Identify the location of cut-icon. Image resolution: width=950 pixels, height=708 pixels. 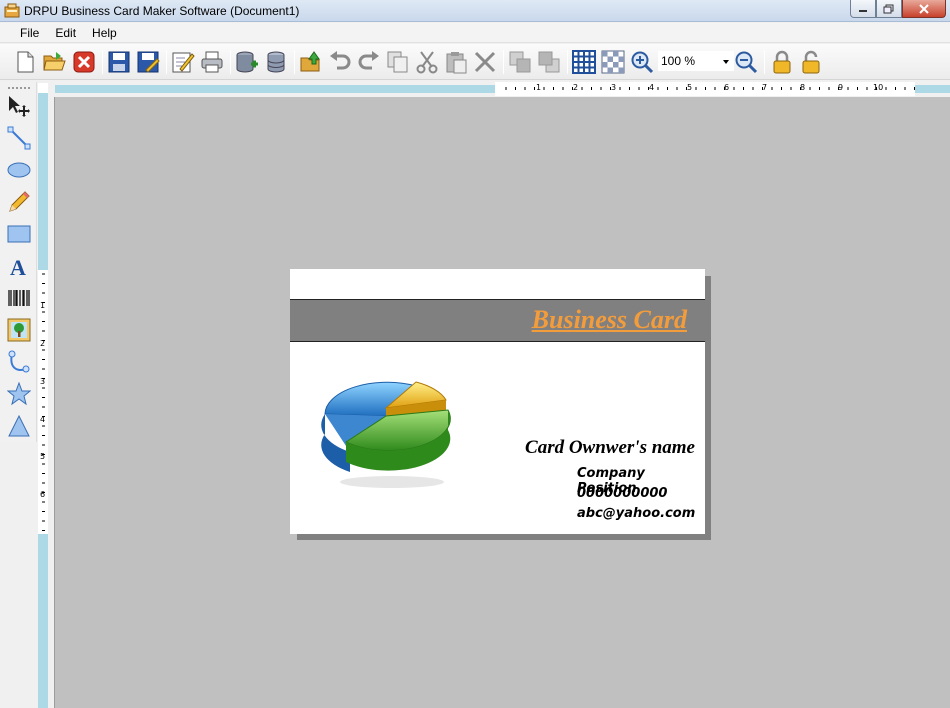
(427, 62).